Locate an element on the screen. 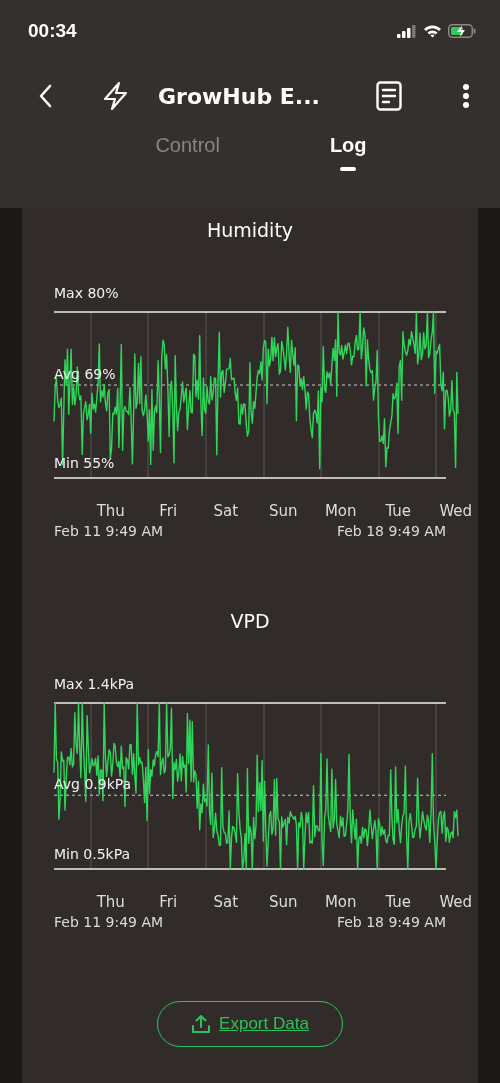 The width and height of the screenshot is (500, 1083). tab: Log is located at coordinates (348, 152).